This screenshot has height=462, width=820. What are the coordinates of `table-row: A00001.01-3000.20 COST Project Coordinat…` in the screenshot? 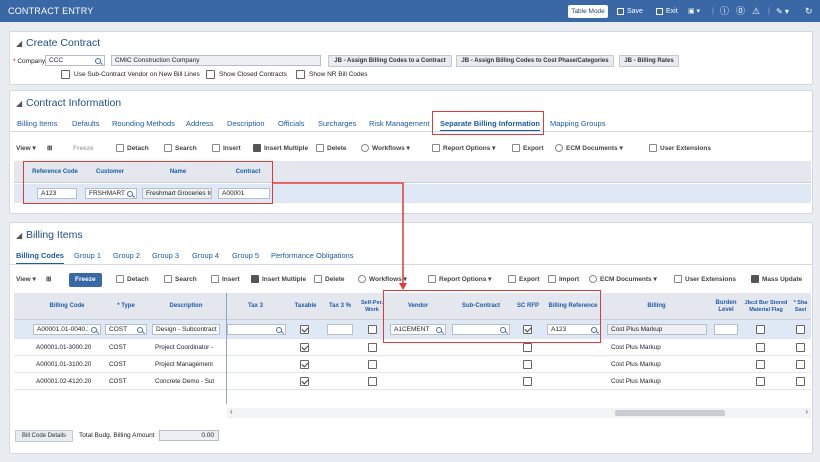 It's located at (412, 347).